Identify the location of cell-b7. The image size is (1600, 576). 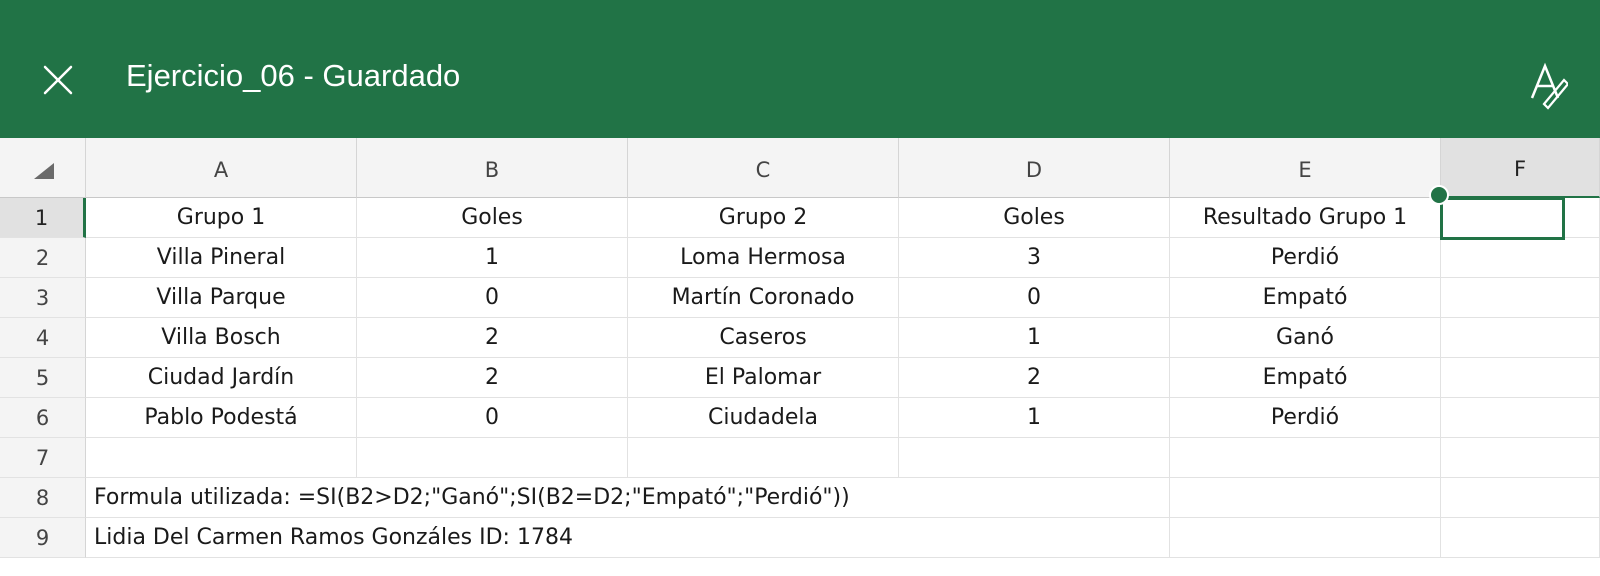
(492, 458).